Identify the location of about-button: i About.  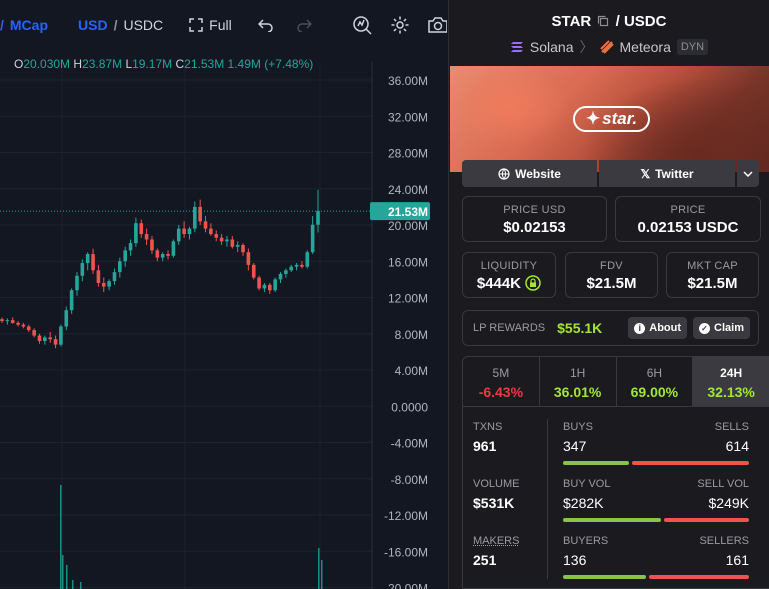
(657, 328).